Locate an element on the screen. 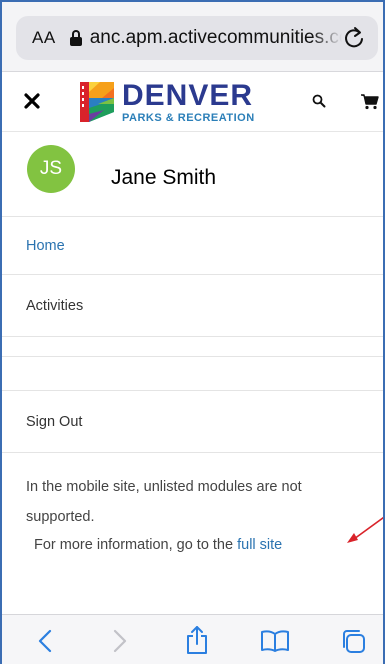 The image size is (385, 664). lock-icon is located at coordinates (75, 38).